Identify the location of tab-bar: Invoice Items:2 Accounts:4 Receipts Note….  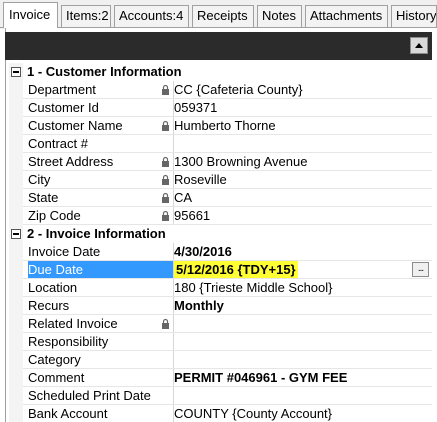
(218, 14).